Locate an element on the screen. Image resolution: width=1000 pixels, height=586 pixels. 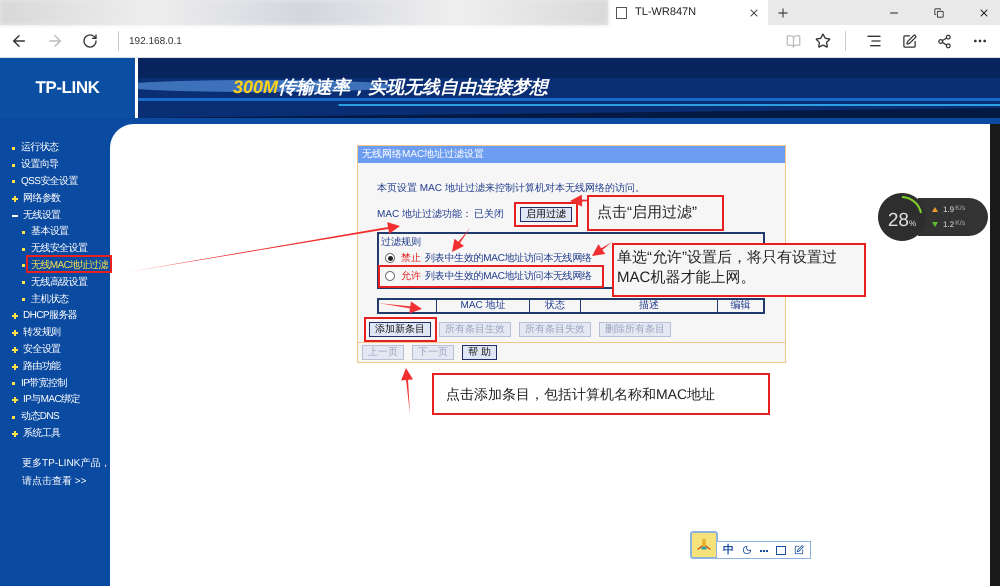
sidebar-item: 运行状态 is located at coordinates (40, 148).